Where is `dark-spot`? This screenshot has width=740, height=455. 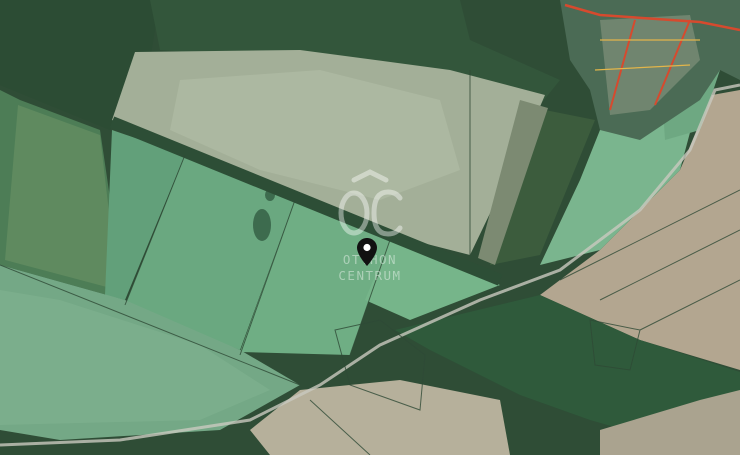
dark-spot is located at coordinates (262, 225).